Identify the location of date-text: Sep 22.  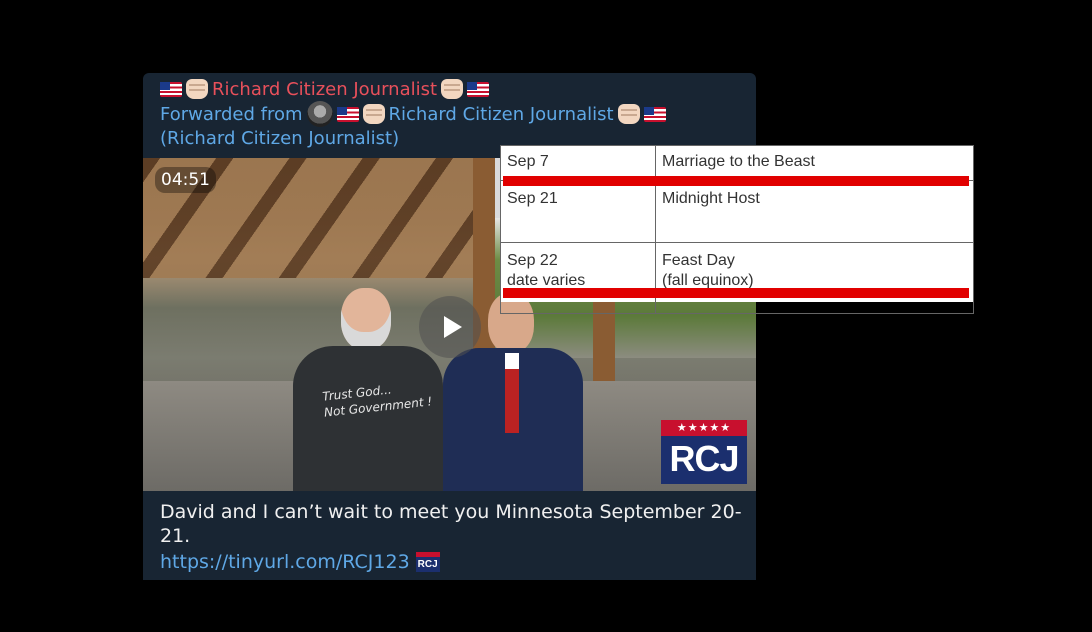
(532, 260).